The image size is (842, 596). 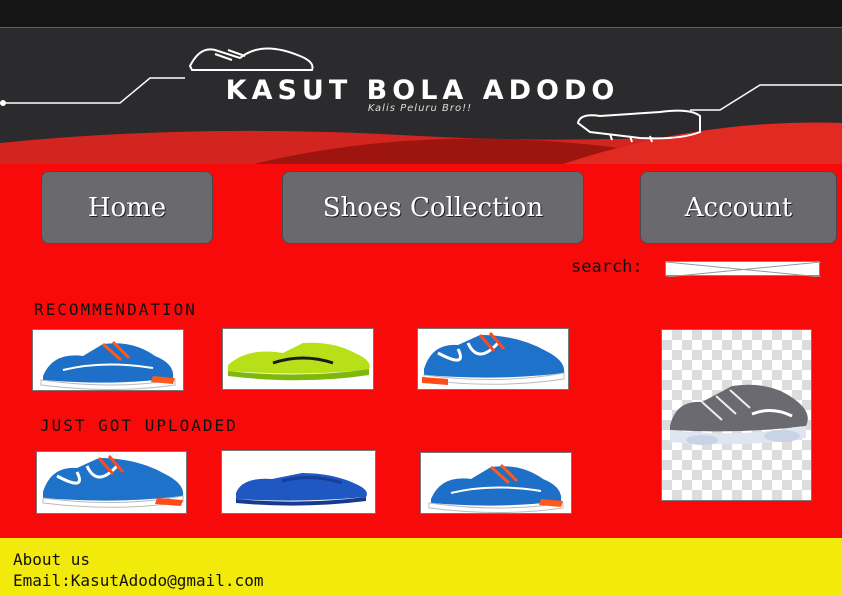 What do you see at coordinates (420, 108) in the screenshot?
I see `brand-slogan: Kalis Peluru Bro!!` at bounding box center [420, 108].